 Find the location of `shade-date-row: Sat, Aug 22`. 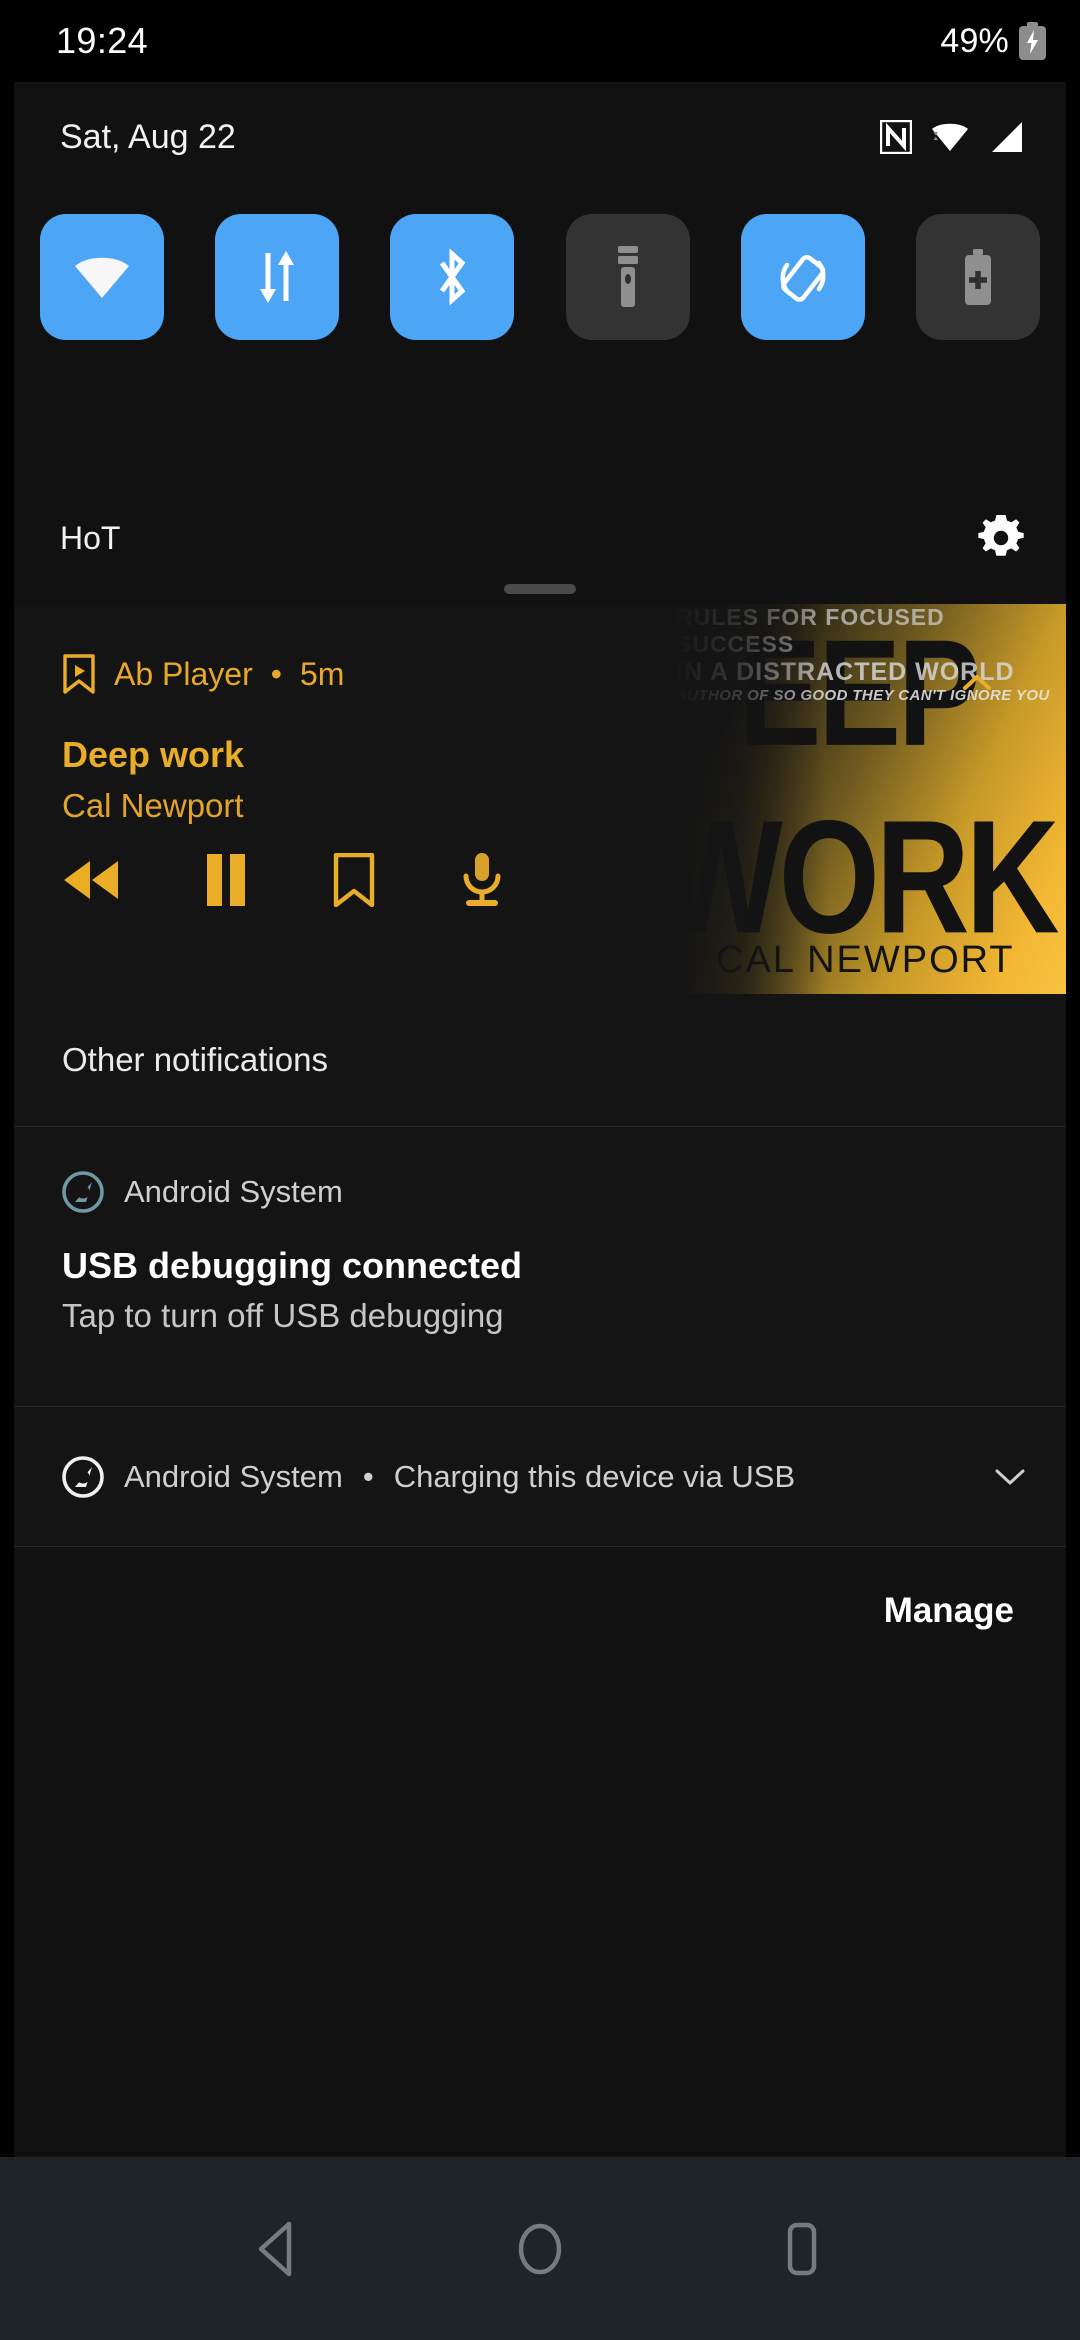

shade-date-row: Sat, Aug 22 is located at coordinates (540, 137).